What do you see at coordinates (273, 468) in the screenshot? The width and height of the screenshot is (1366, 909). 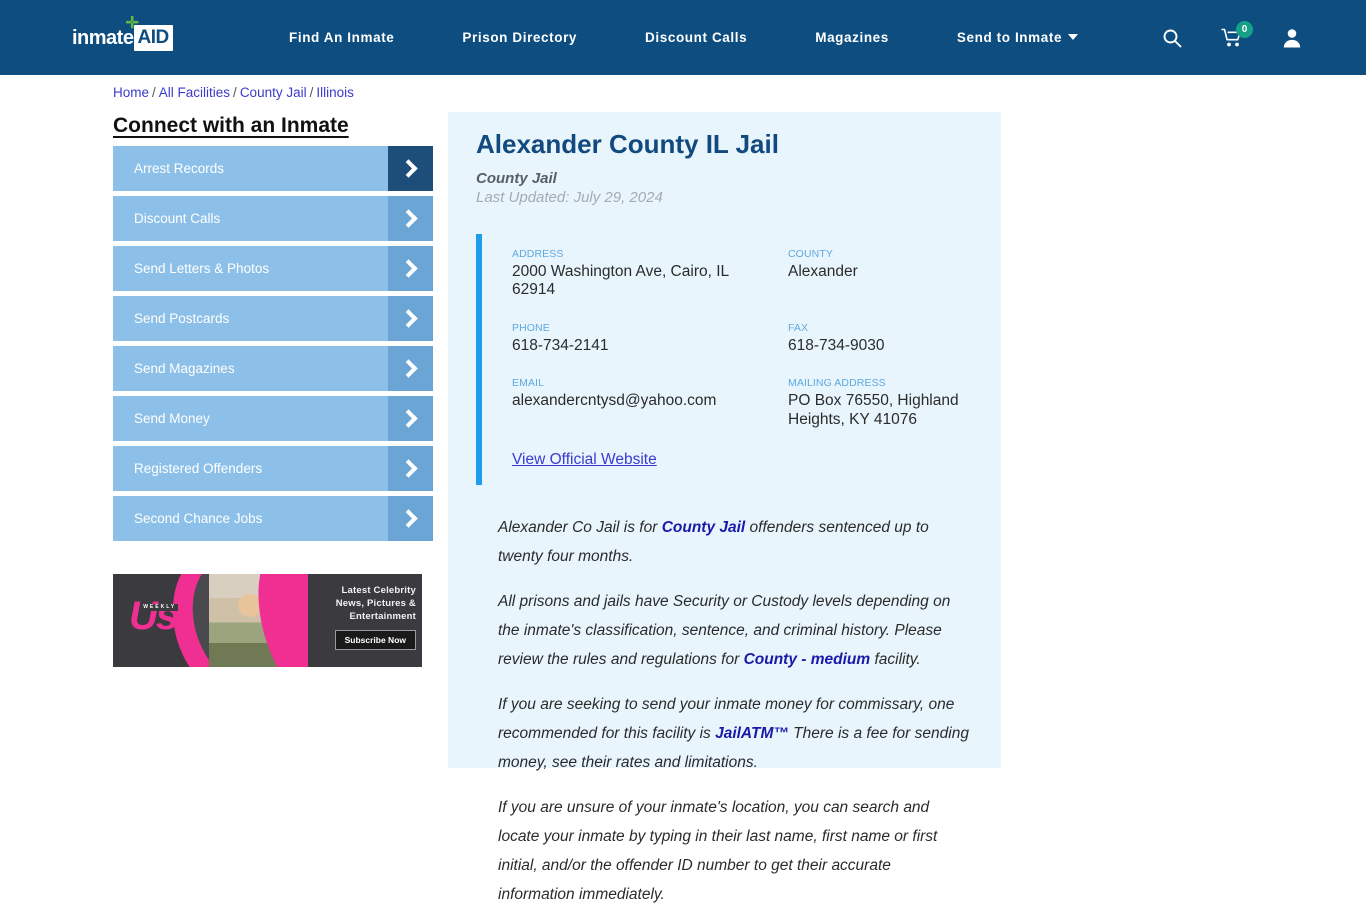 I see `sidebar-item-registered-offenders: Registered Offenders` at bounding box center [273, 468].